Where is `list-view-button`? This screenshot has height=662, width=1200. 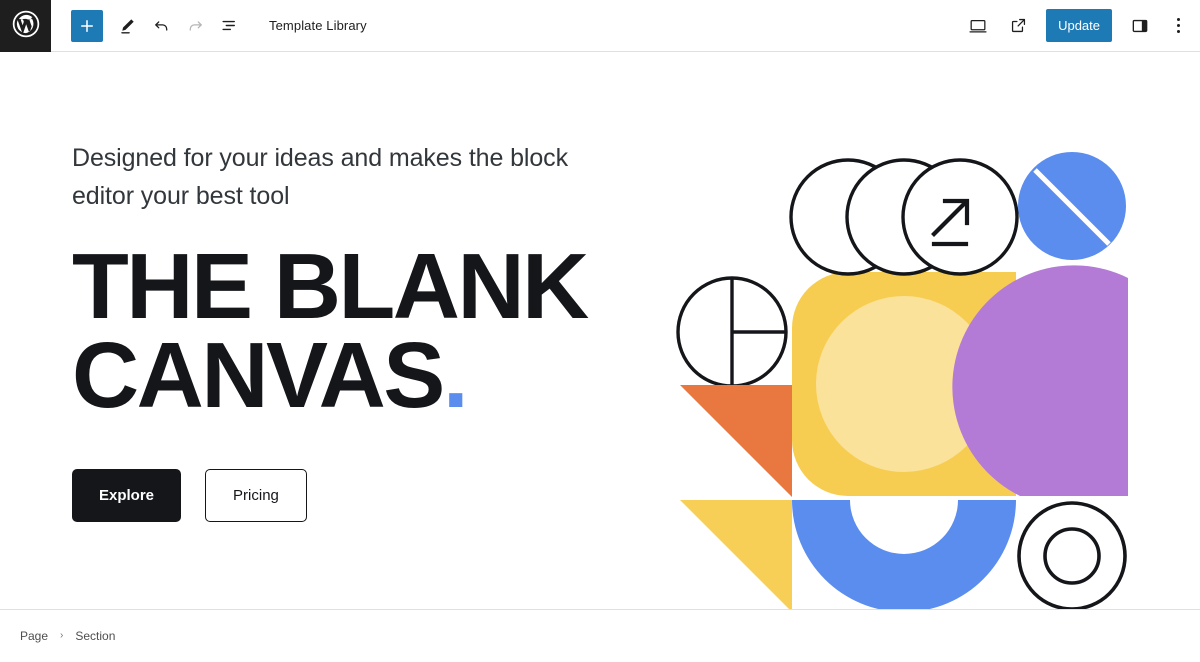
list-view-button is located at coordinates (229, 26).